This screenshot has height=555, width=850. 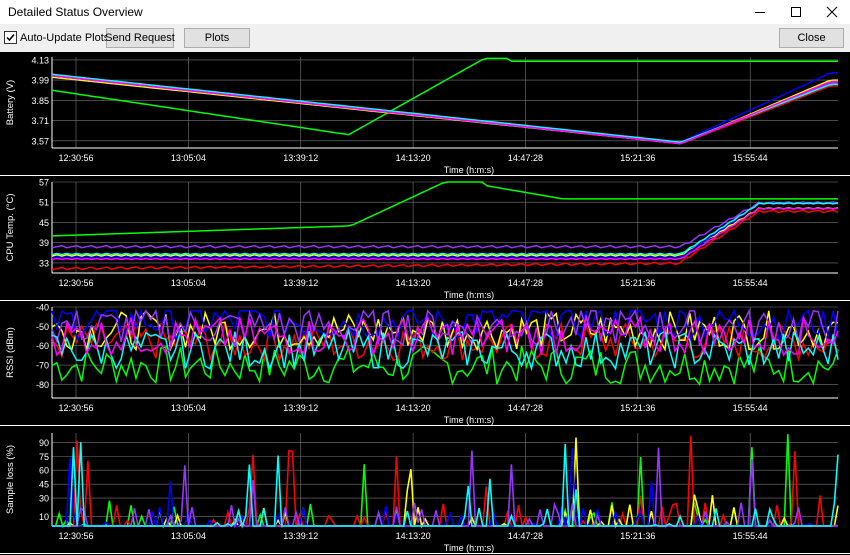 I want to click on y-tick-label: 3.71, so click(x=40, y=121).